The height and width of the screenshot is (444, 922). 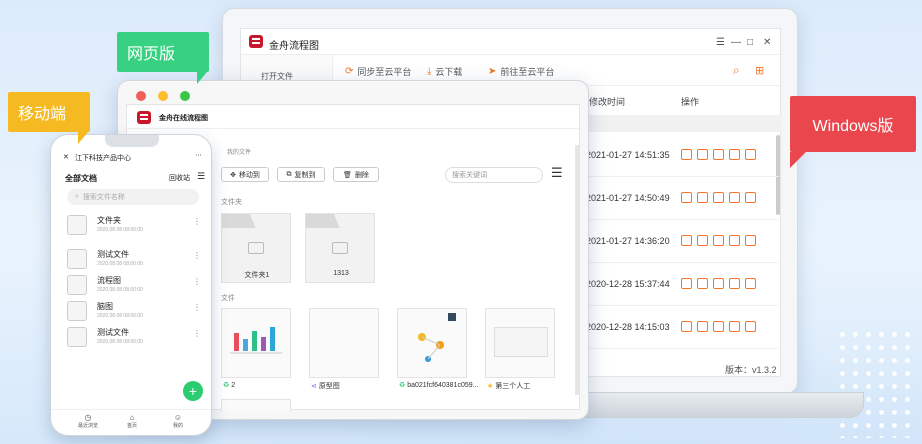 I want to click on nav-recent: ◷ 最近浏览, so click(x=88, y=421).